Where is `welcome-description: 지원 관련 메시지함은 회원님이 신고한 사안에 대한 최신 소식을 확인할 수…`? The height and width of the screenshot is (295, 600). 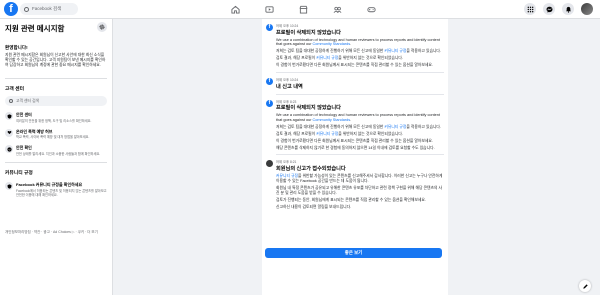
welcome-description: 지원 관련 메시지함은 회원님이 신고한 사안에 대한 최신 소식을 확인할 수… is located at coordinates (55, 60).